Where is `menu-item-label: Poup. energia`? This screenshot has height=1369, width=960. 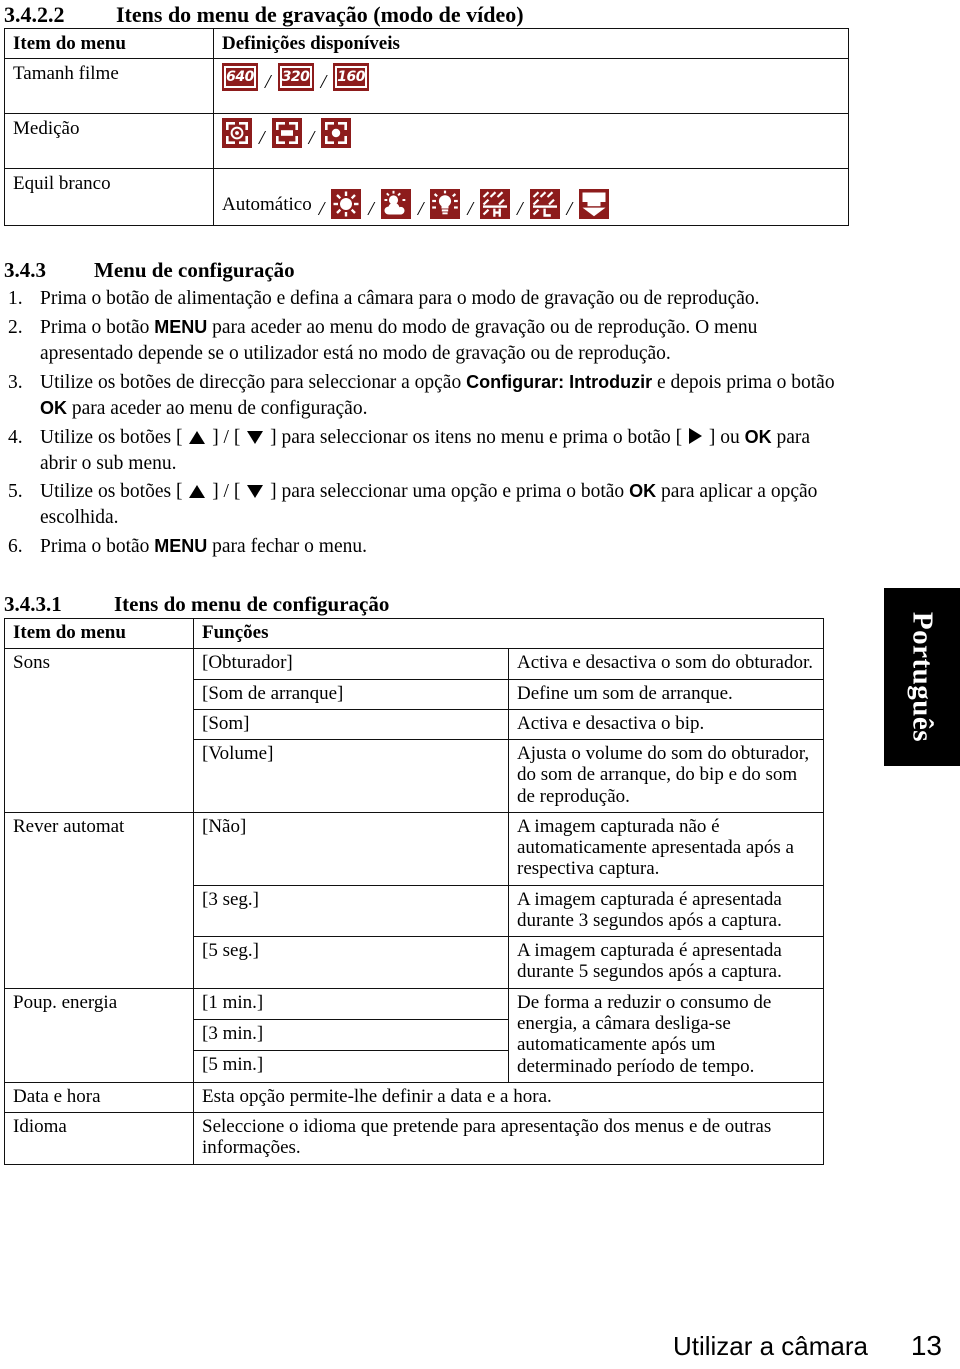 menu-item-label: Poup. energia is located at coordinates (99, 1035).